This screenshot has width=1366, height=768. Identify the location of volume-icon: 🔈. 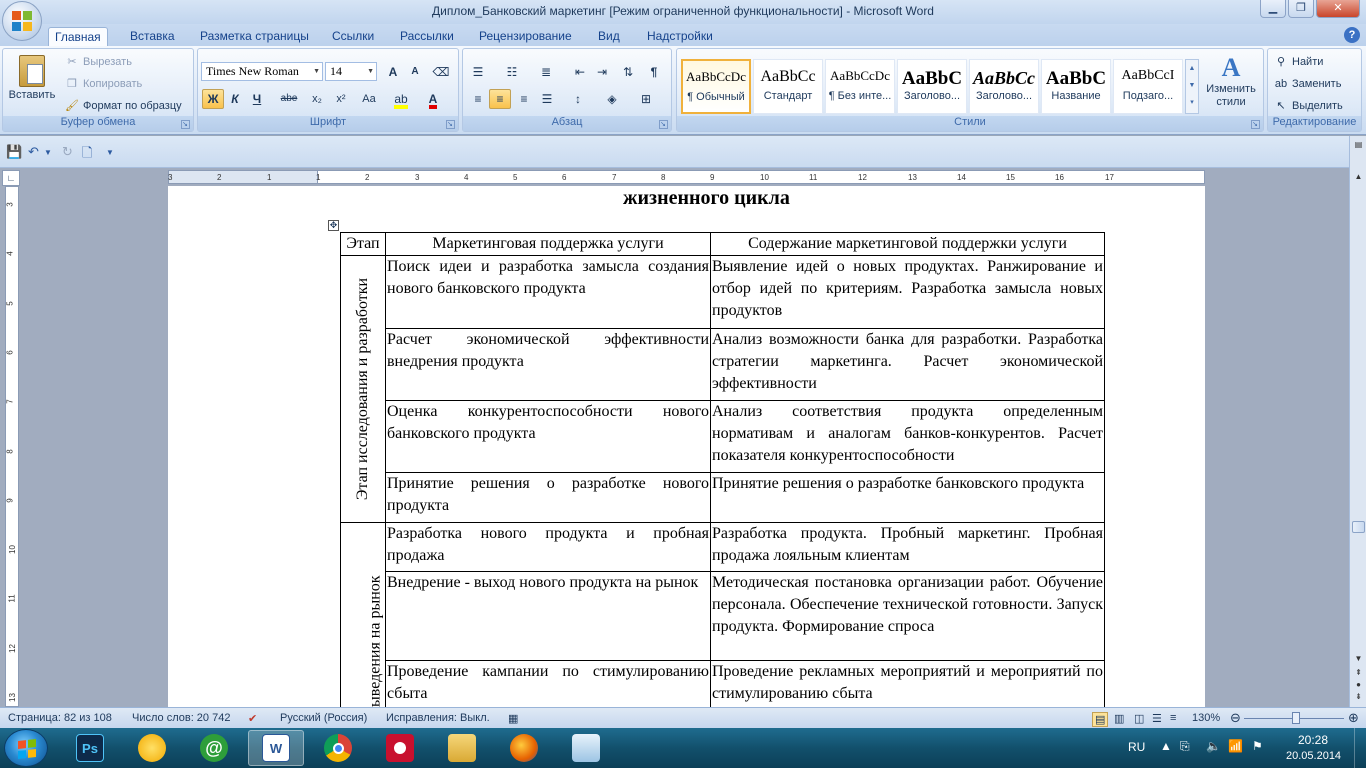
(1213, 746).